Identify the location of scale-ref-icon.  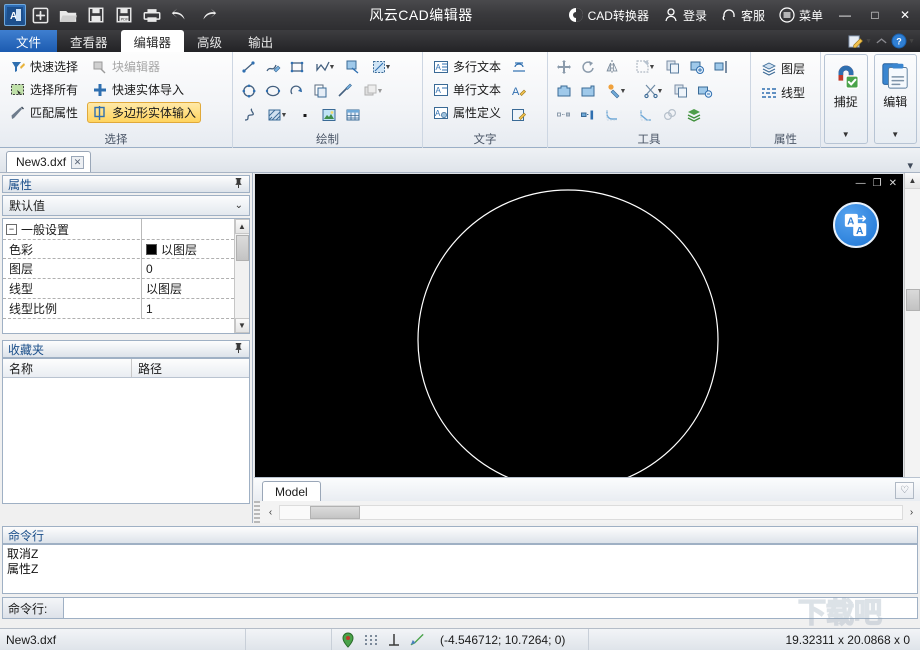
(705, 91).